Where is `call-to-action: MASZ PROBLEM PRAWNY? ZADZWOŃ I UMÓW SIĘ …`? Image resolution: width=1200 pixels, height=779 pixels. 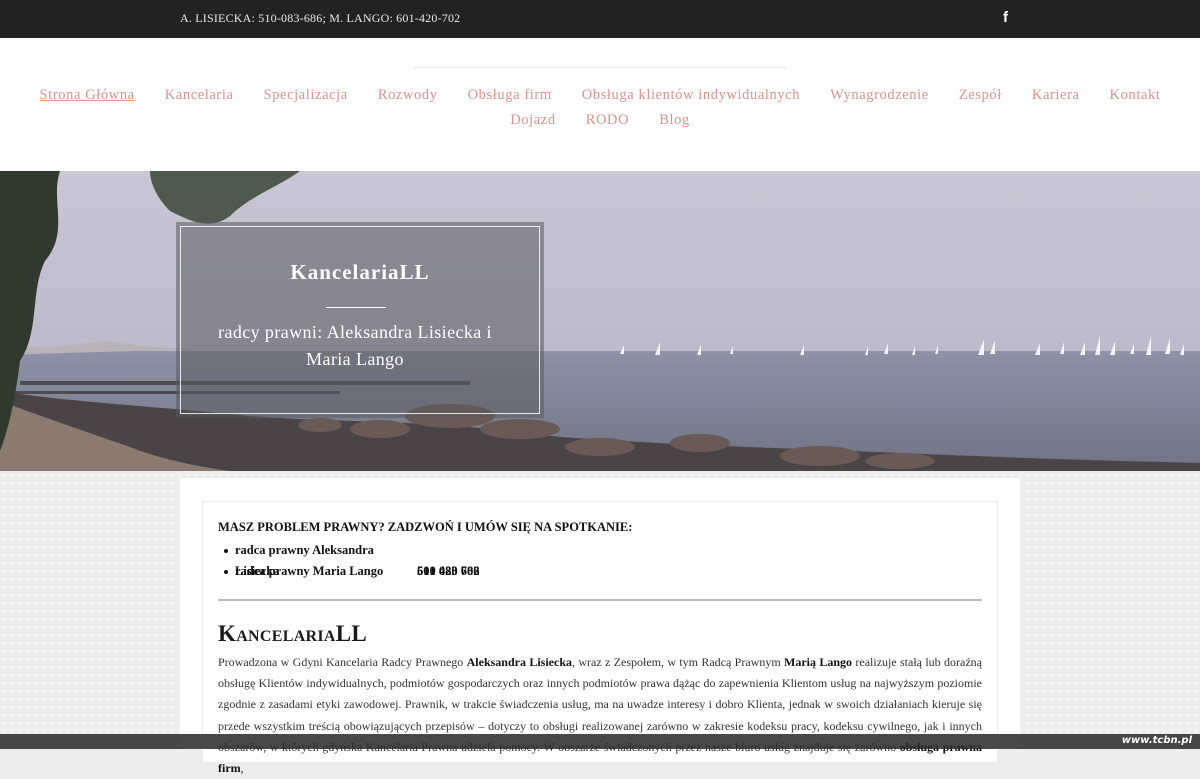 call-to-action: MASZ PROBLEM PRAWNY? ZADZWOŃ I UMÓW SIĘ … is located at coordinates (425, 527).